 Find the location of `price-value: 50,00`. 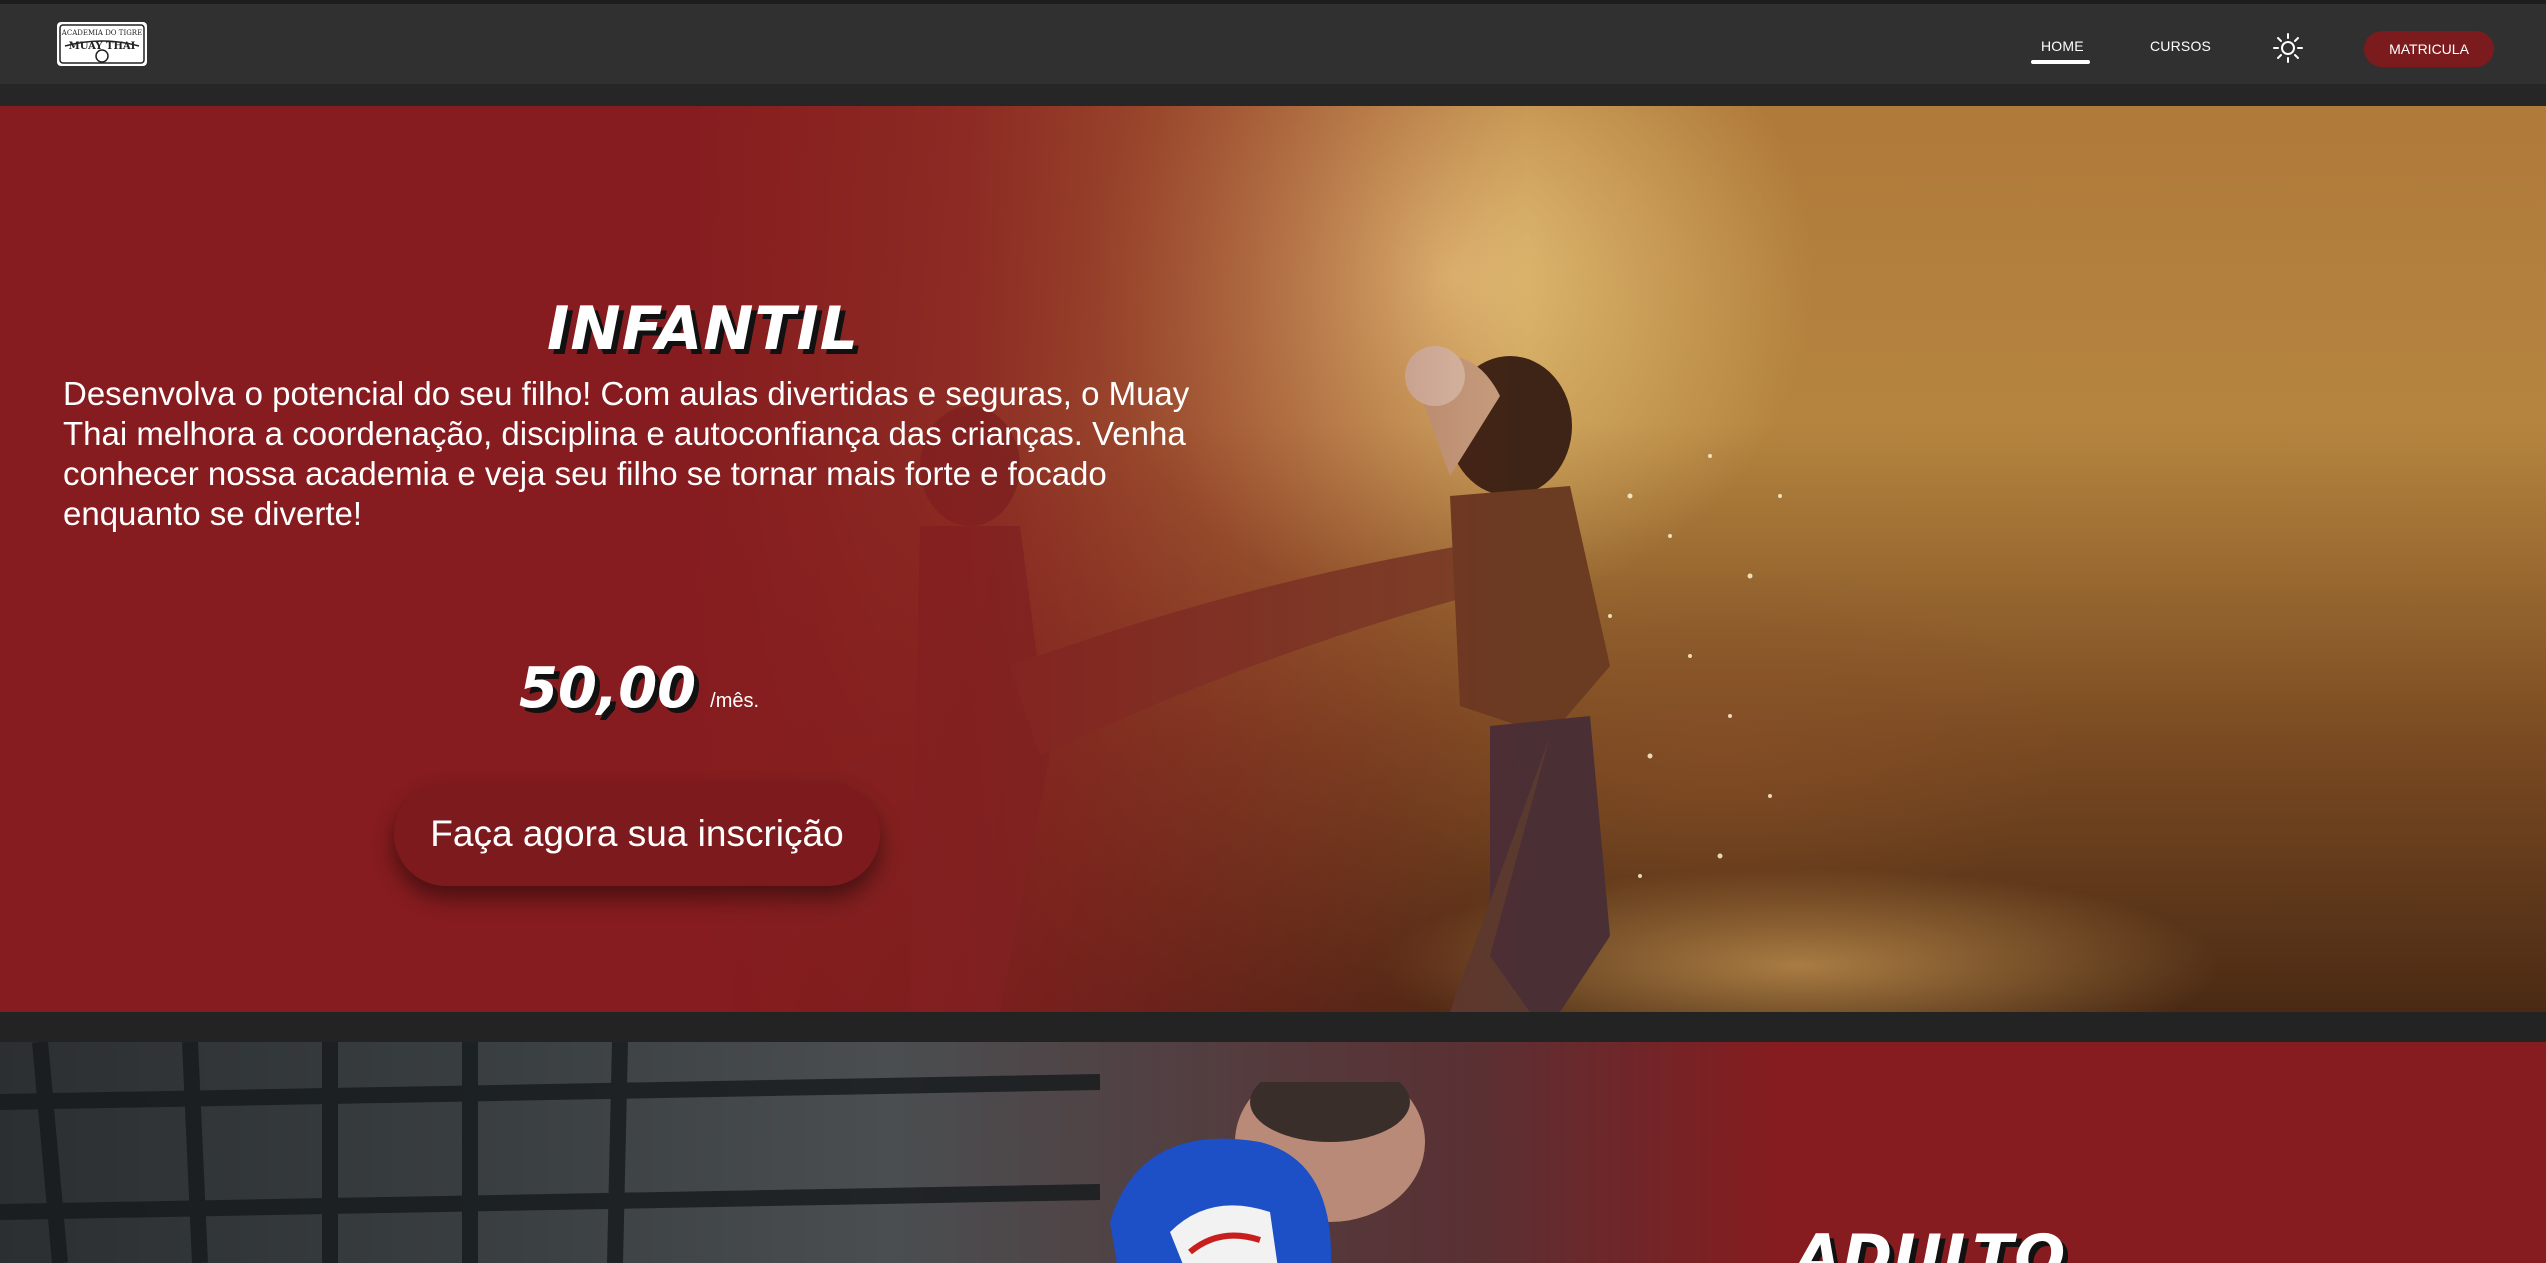

price-value: 50,00 is located at coordinates (608, 688).